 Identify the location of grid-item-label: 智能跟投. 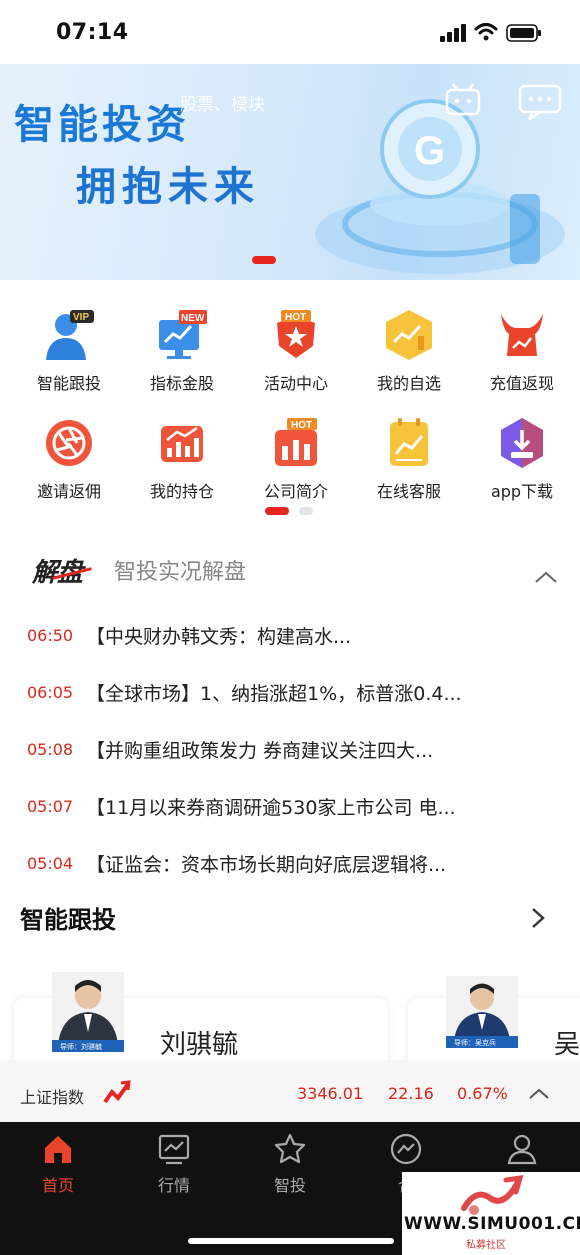
(68, 383).